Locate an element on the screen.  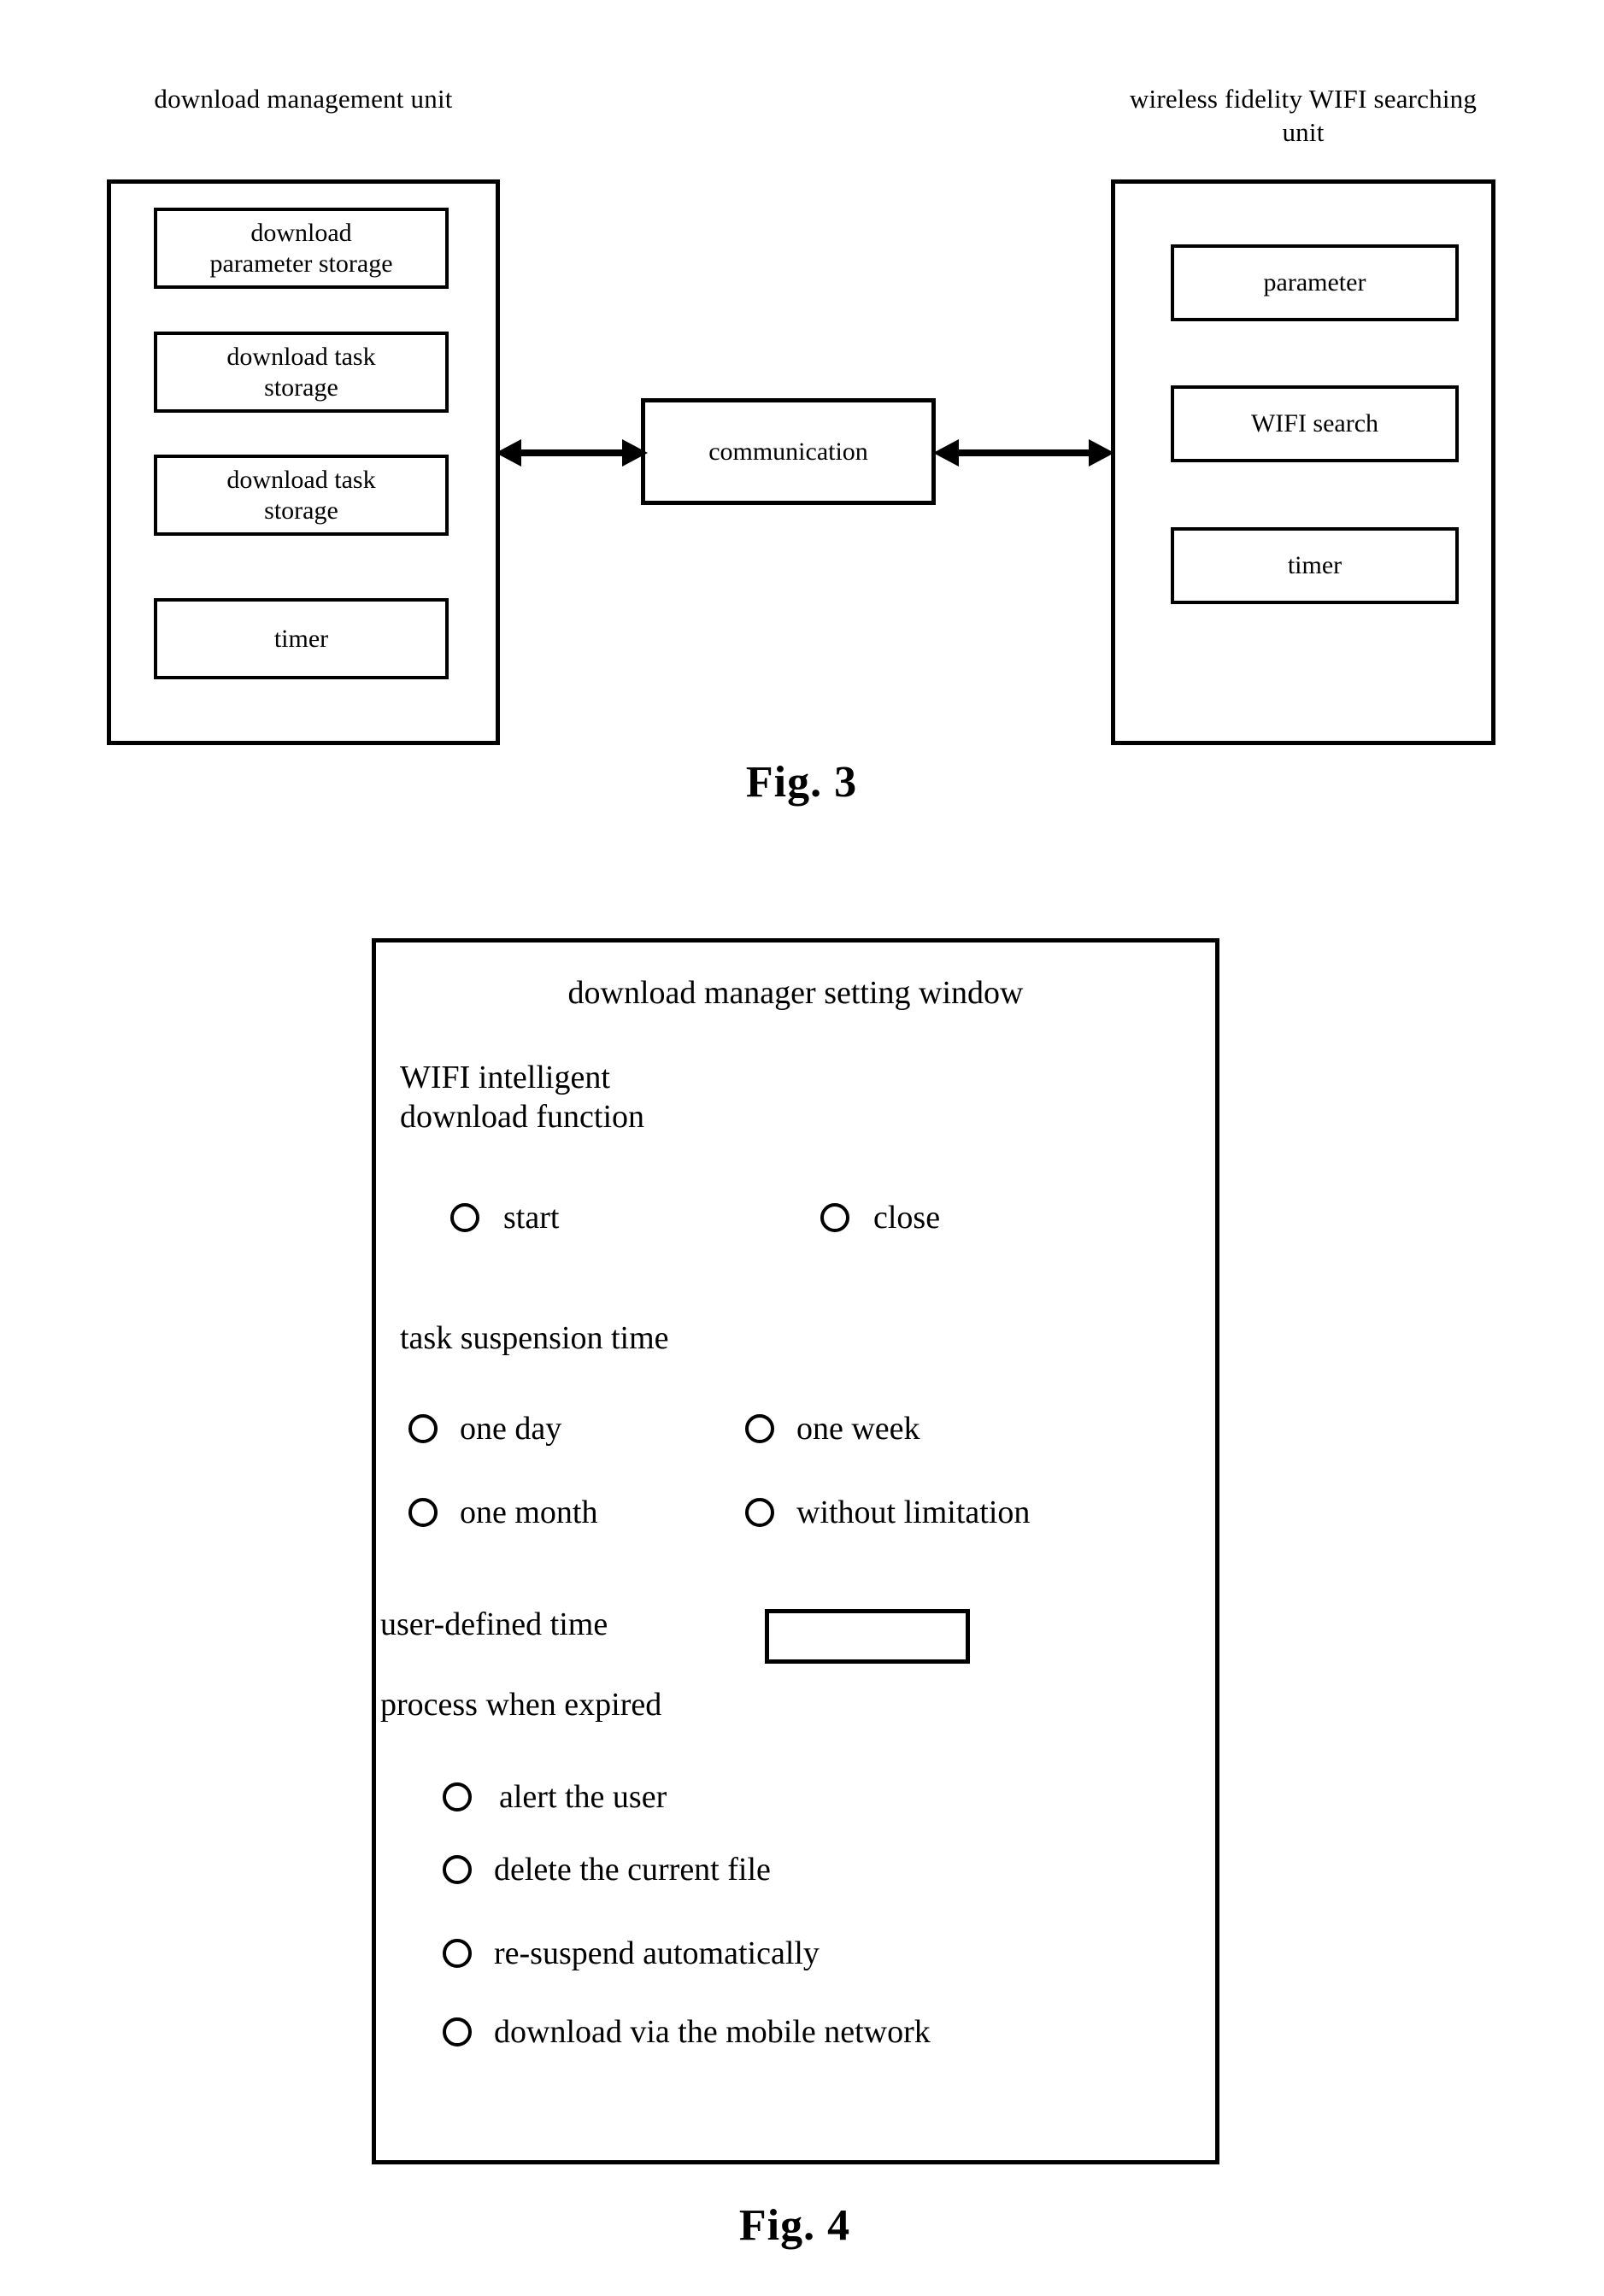
download-management-timer-label: timer is located at coordinates (301, 638).